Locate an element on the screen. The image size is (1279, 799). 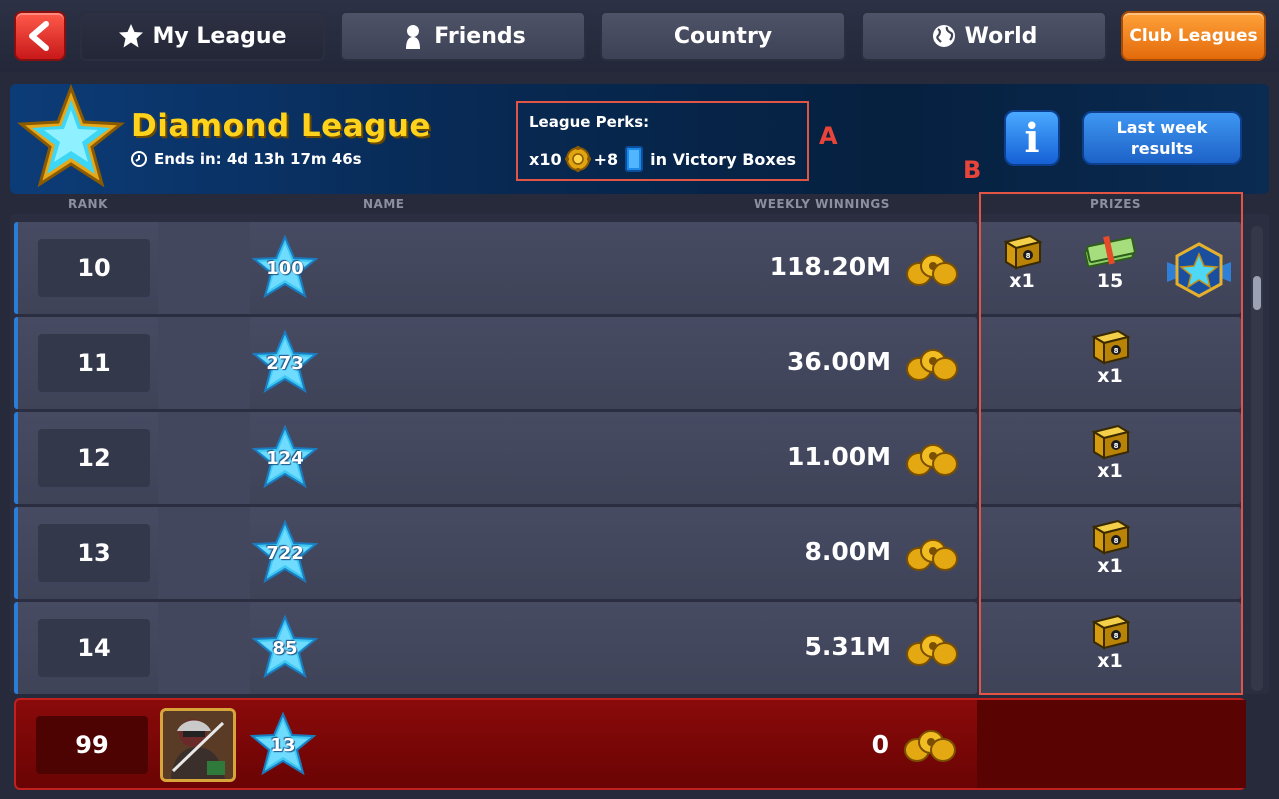
perks-line: x10 +8 in Victory Boxes is located at coordinates (662, 159).